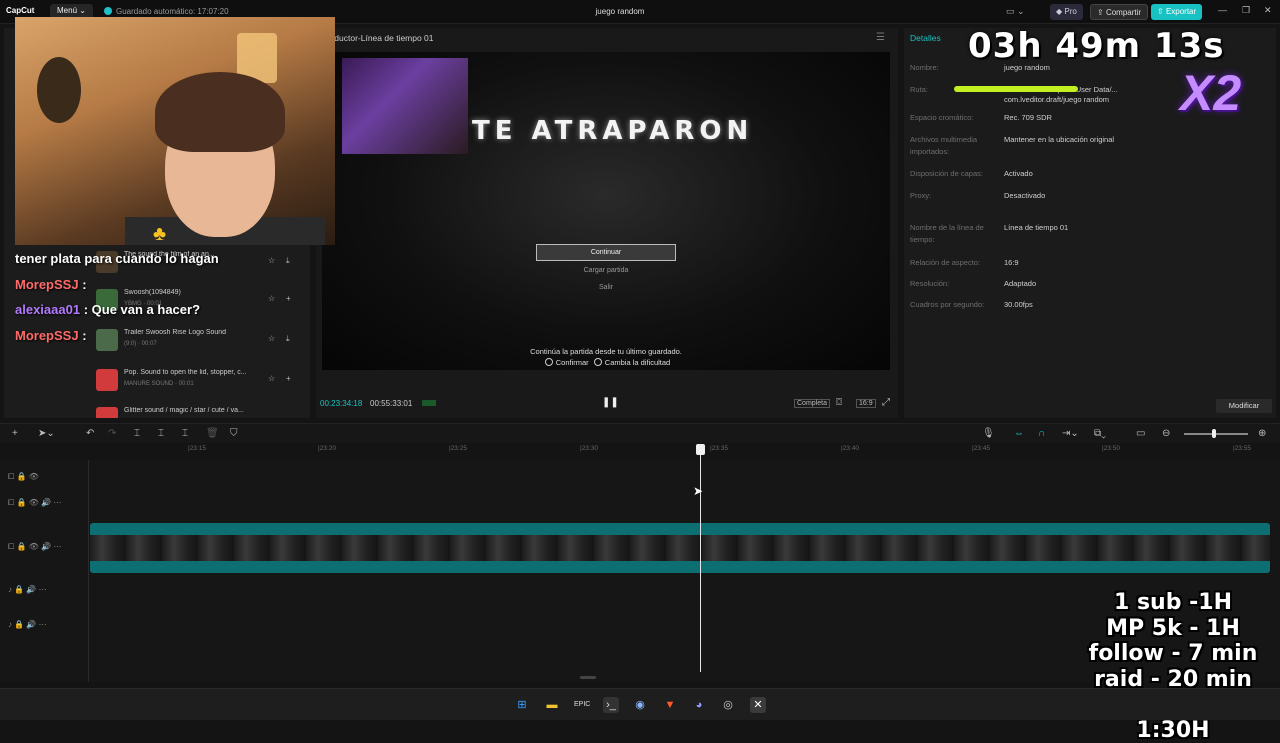  What do you see at coordinates (613, 131) in the screenshot?
I see `game-headline: TE ATRAPARON` at bounding box center [613, 131].